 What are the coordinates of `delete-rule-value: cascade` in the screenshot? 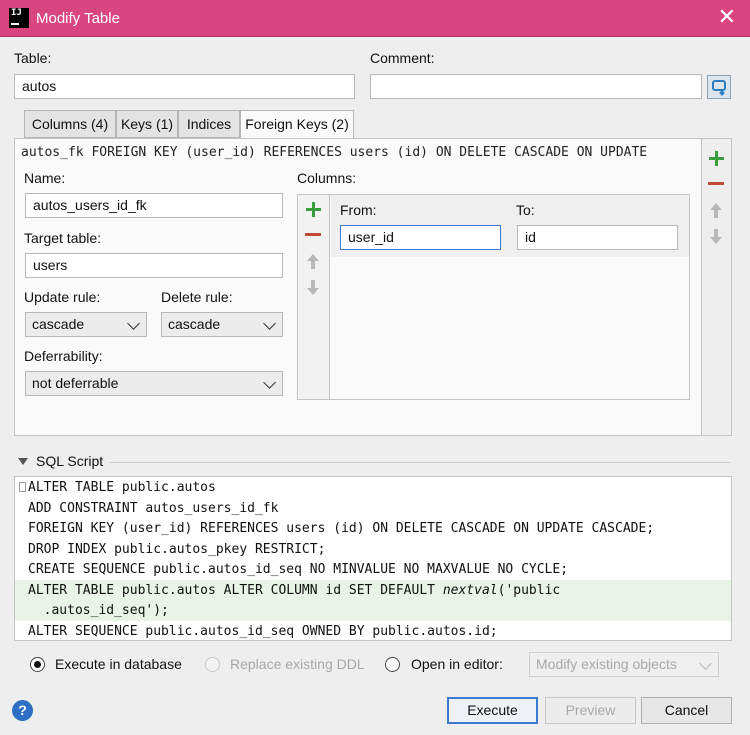 It's located at (194, 324).